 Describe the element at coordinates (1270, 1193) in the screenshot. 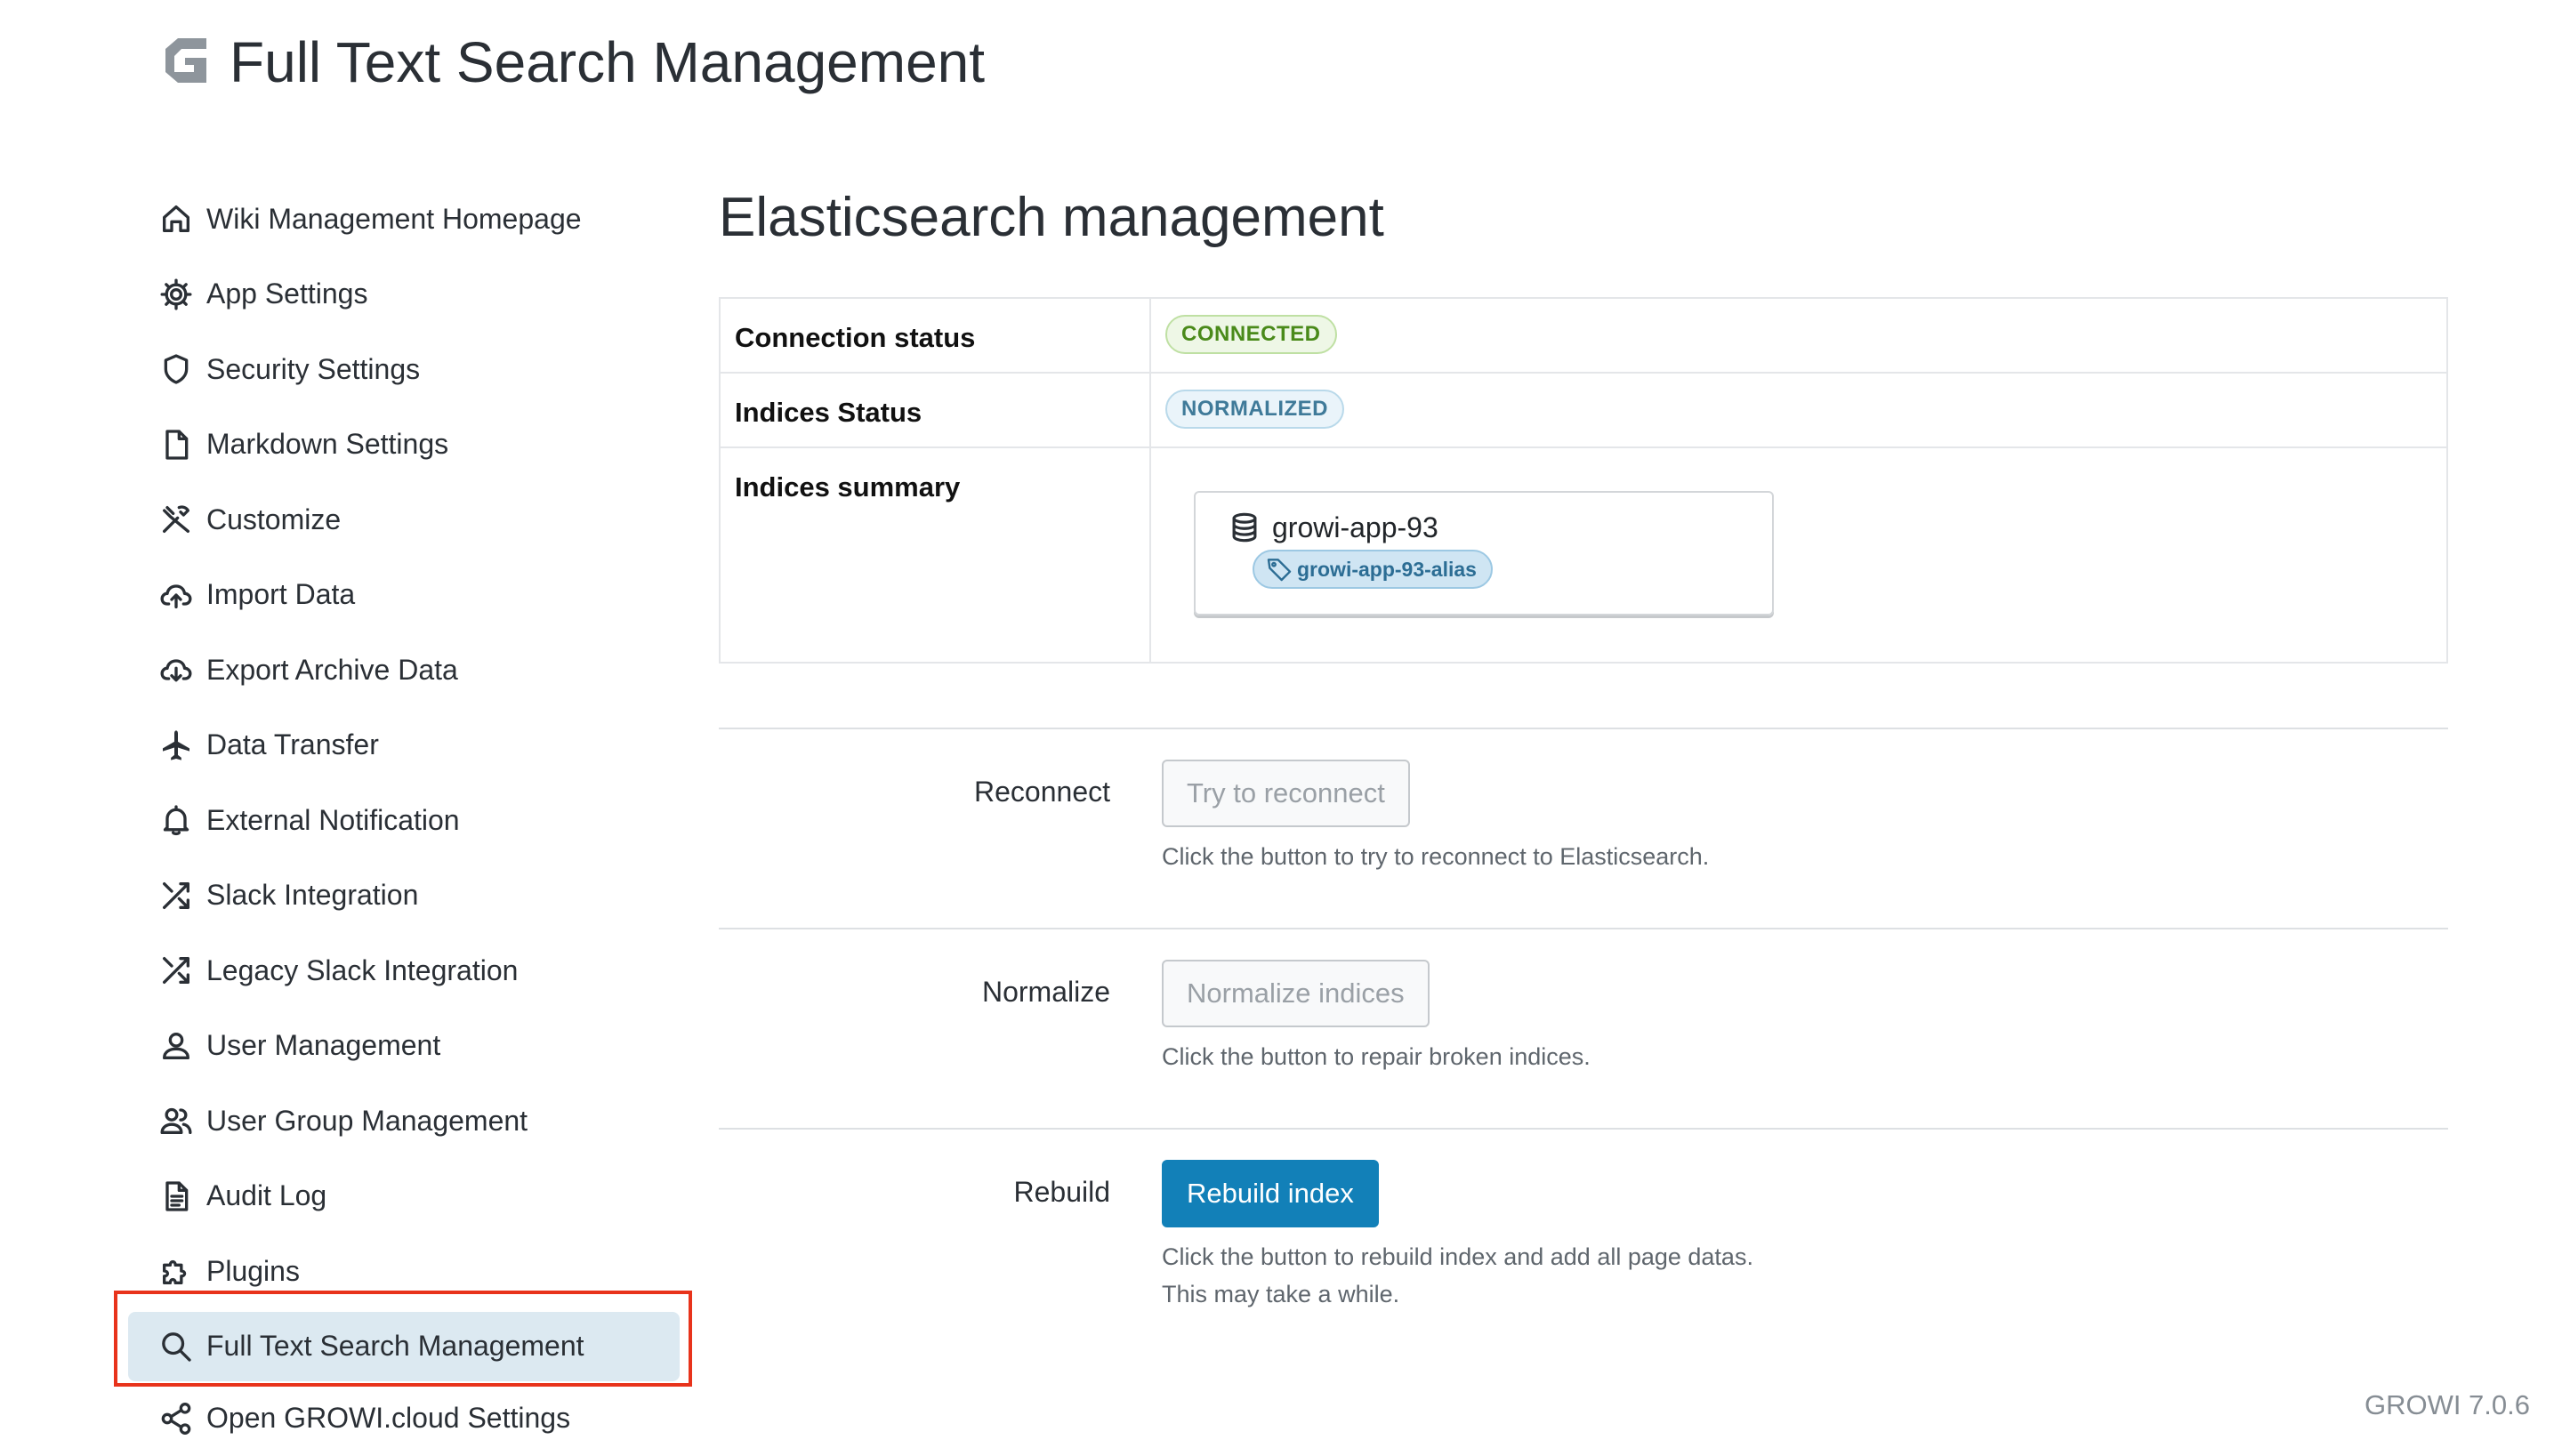

I see `rebuild-index-button: Rebuild index` at that location.